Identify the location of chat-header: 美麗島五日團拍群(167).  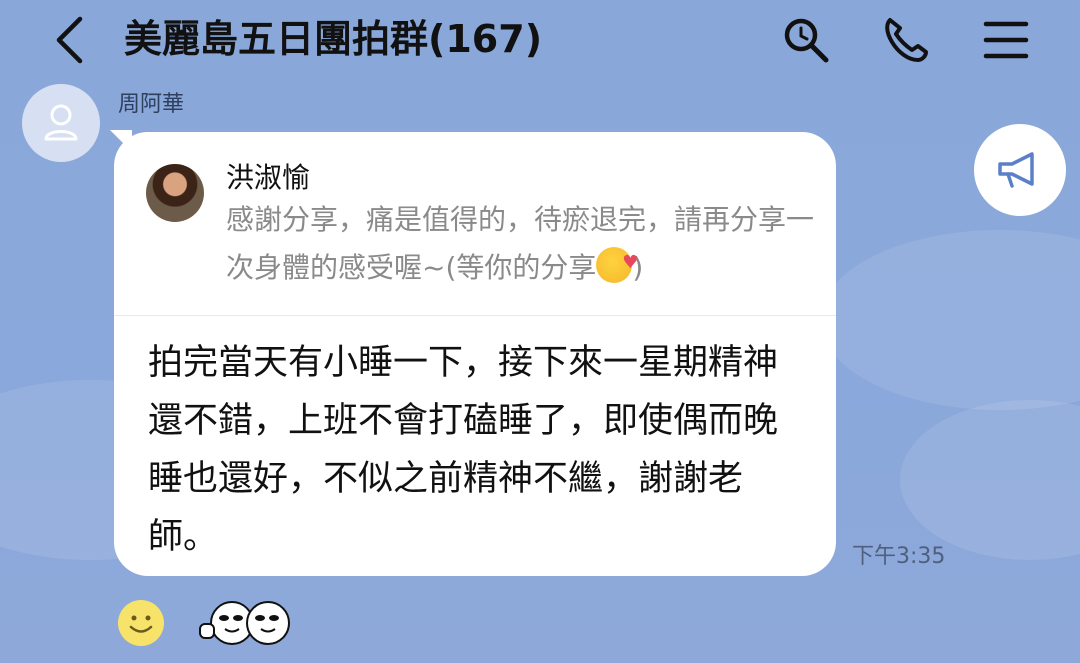
(540, 40).